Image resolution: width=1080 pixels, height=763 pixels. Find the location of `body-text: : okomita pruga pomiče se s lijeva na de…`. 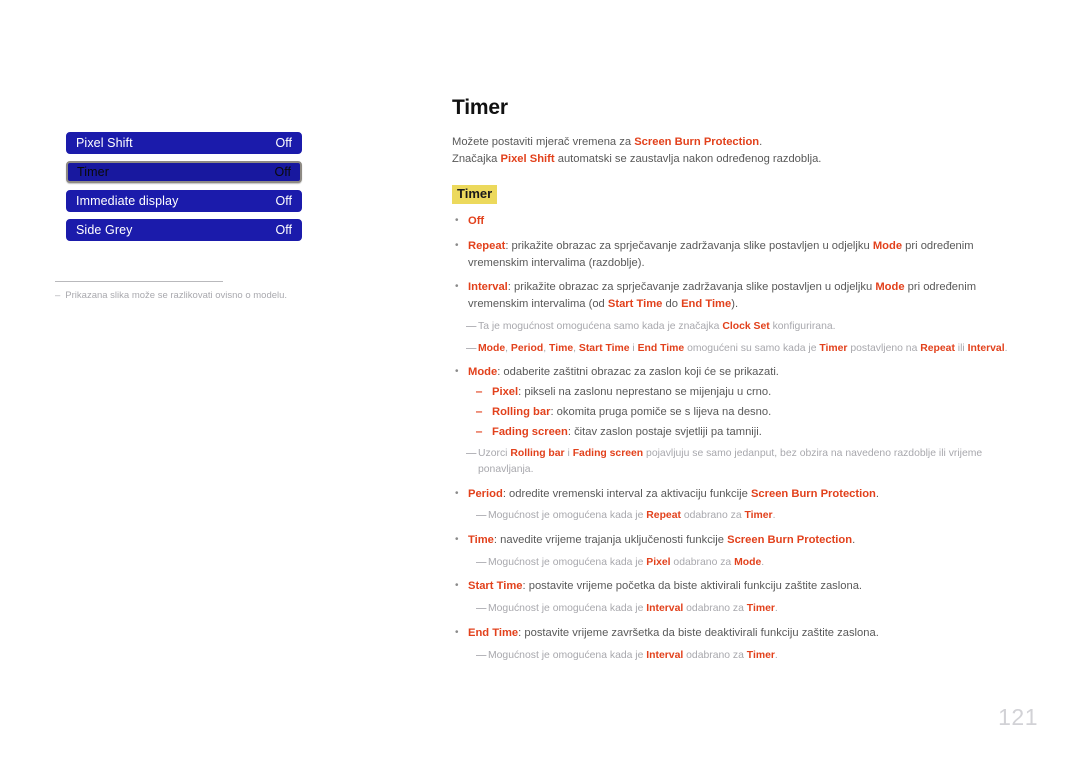

body-text: : okomita pruga pomiče se s lijeva na de… is located at coordinates (661, 411).